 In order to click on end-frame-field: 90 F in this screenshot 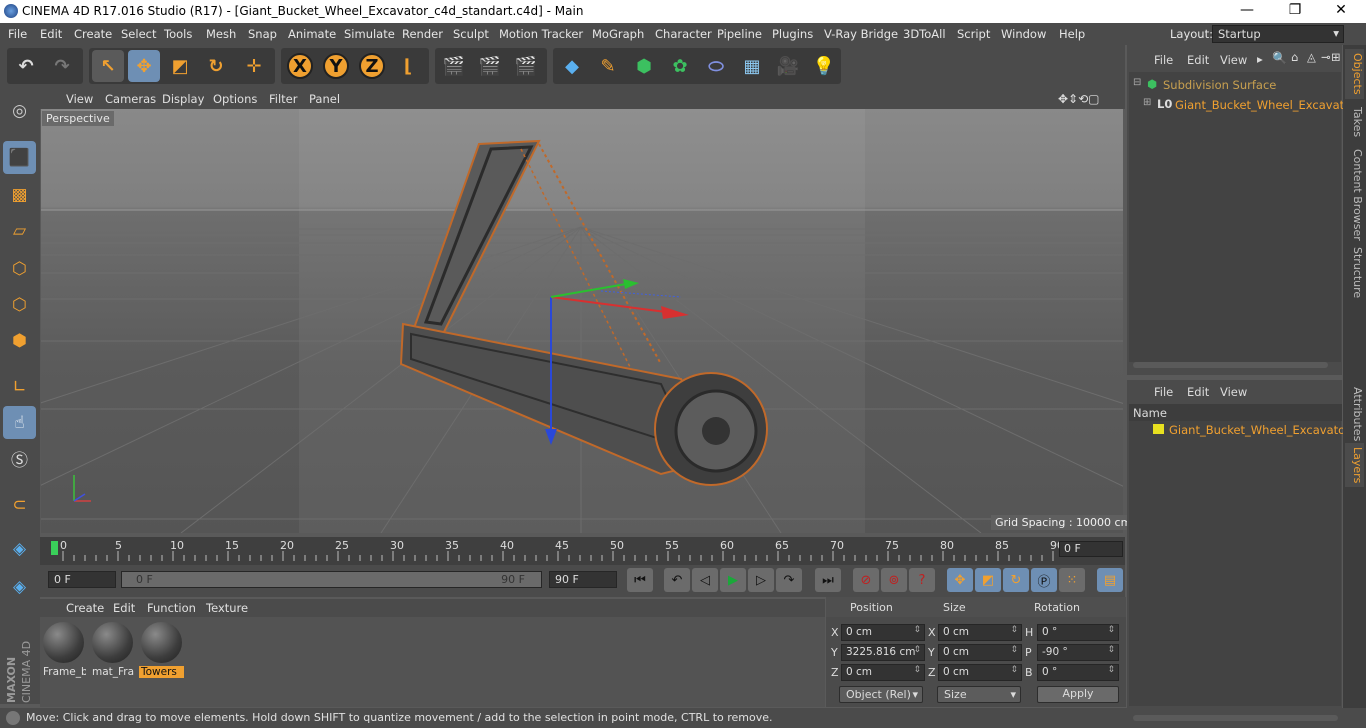, I will do `click(583, 579)`.